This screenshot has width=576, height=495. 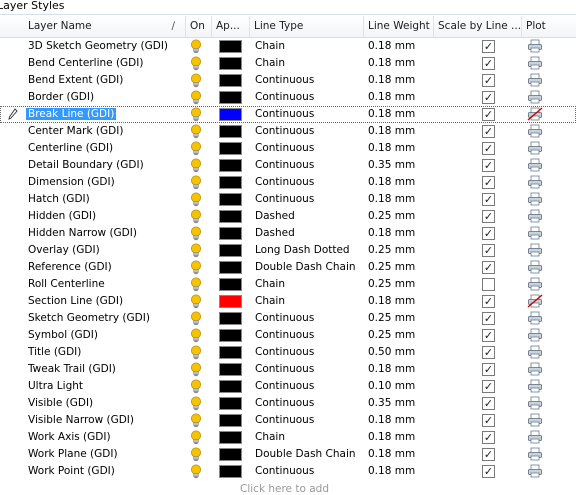 I want to click on table-row: Hidden (GDI) Dashed 0.25 mm ✓, so click(x=288, y=216).